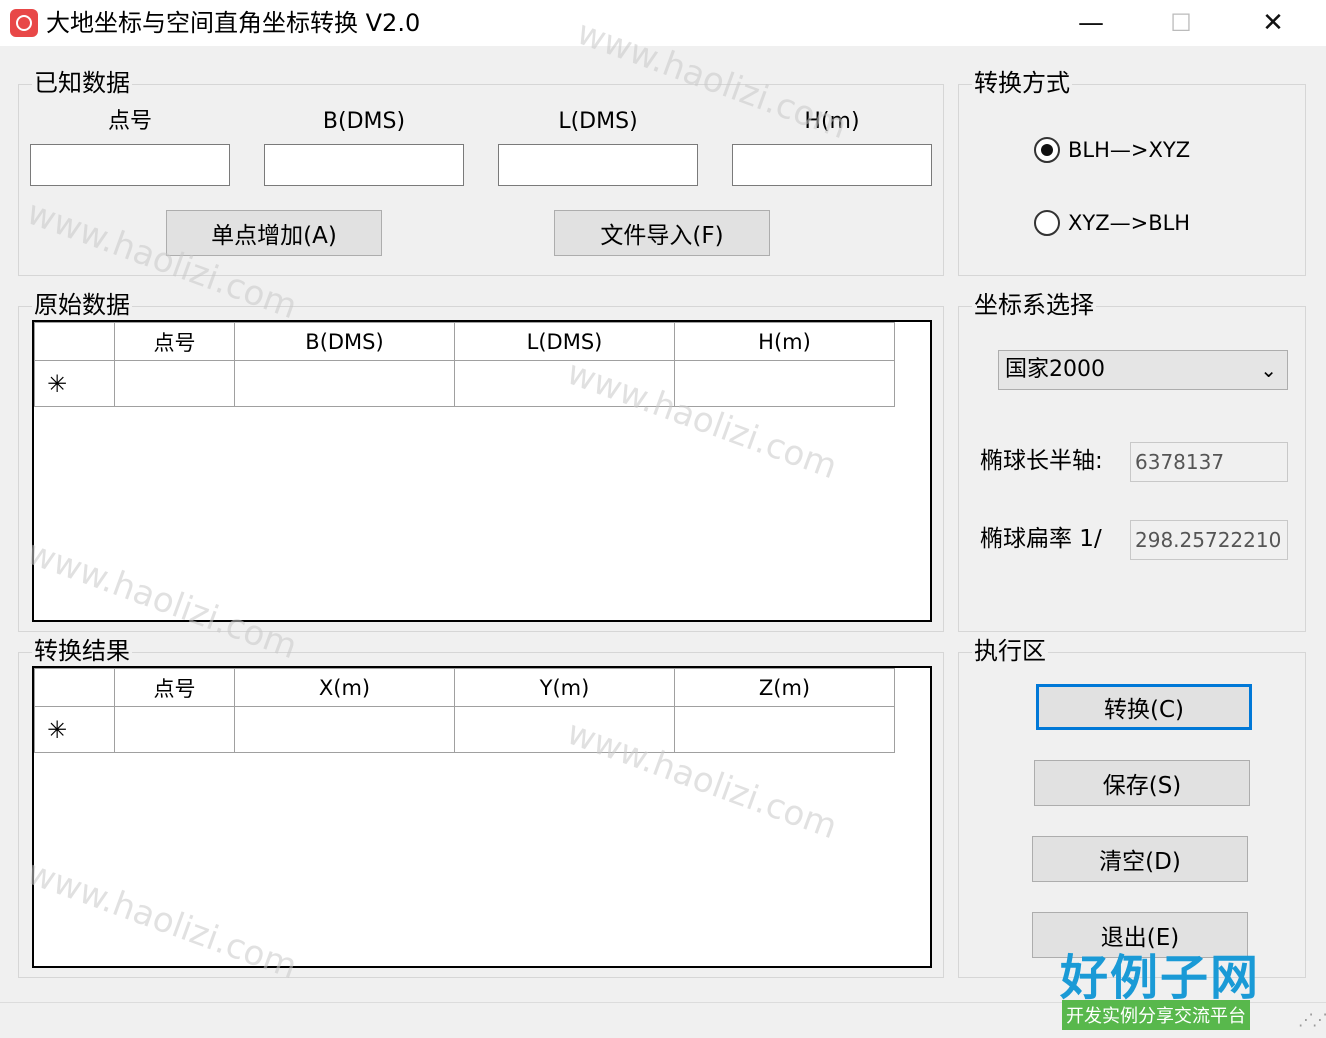 This screenshot has width=1326, height=1038. What do you see at coordinates (1041, 461) in the screenshot?
I see `semi-major-label: 椭球长半轴:` at bounding box center [1041, 461].